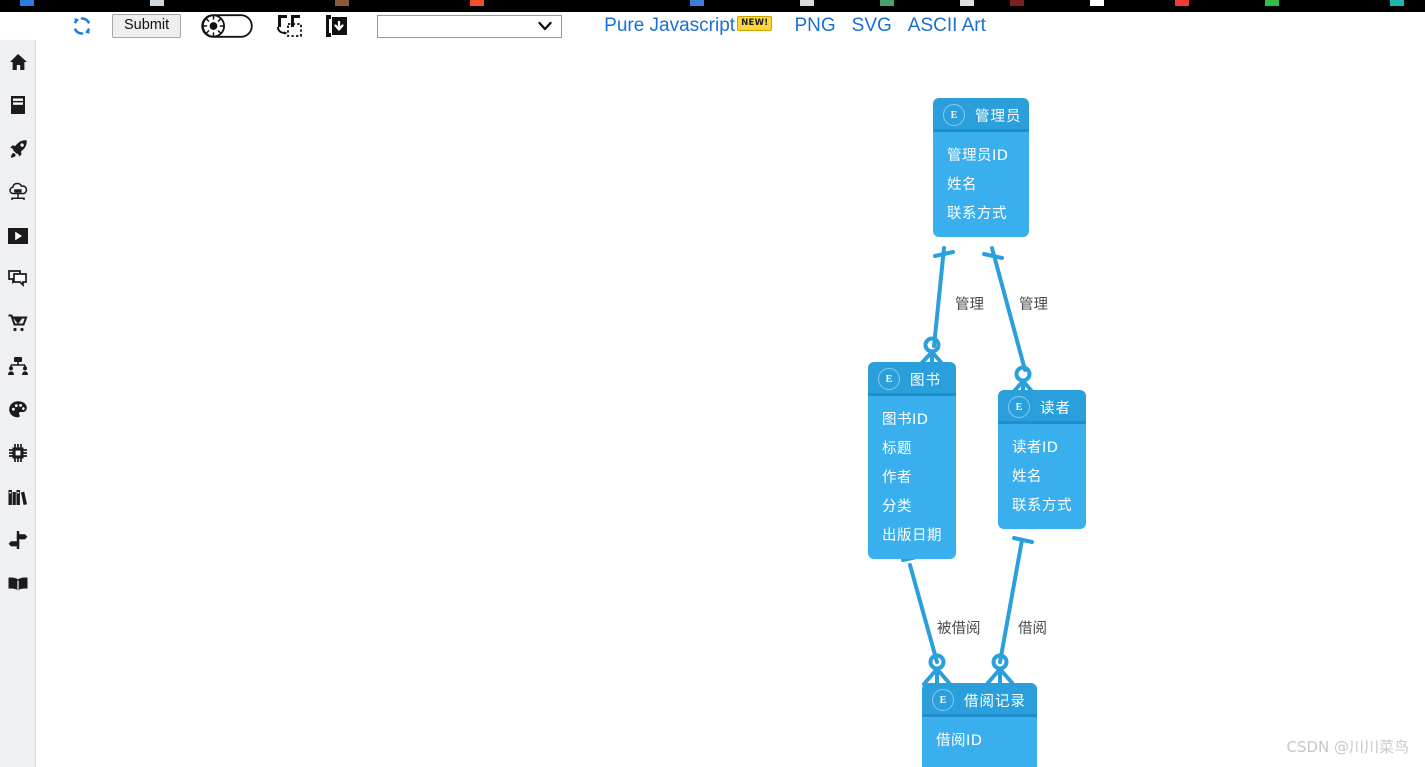 The height and width of the screenshot is (767, 1425). I want to click on sidebar-item-people, so click(18, 367).